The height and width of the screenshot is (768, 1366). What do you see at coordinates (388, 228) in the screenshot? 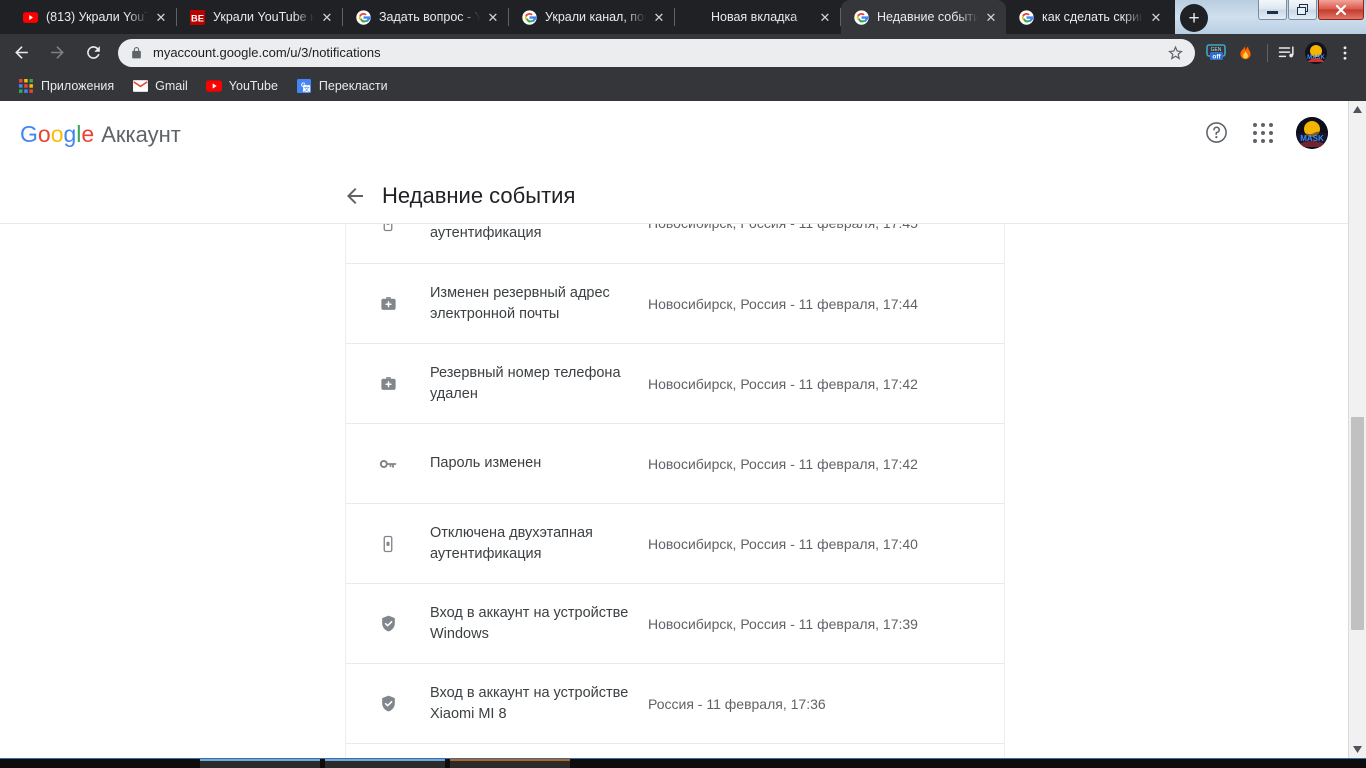
I see `phone-icon` at bounding box center [388, 228].